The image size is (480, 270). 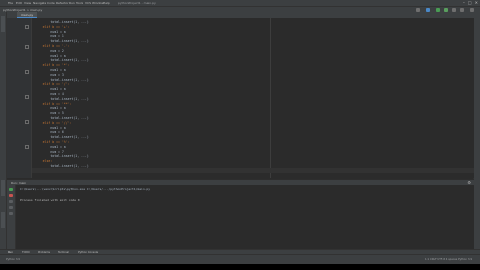 I want to click on rerun-icon, so click(x=11, y=189).